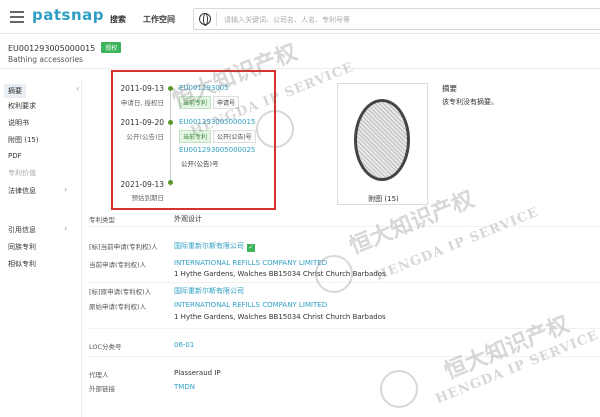 The height and width of the screenshot is (417, 600). Describe the element at coordinates (111, 47) in the screenshot. I see `status-badge: 授权` at that location.